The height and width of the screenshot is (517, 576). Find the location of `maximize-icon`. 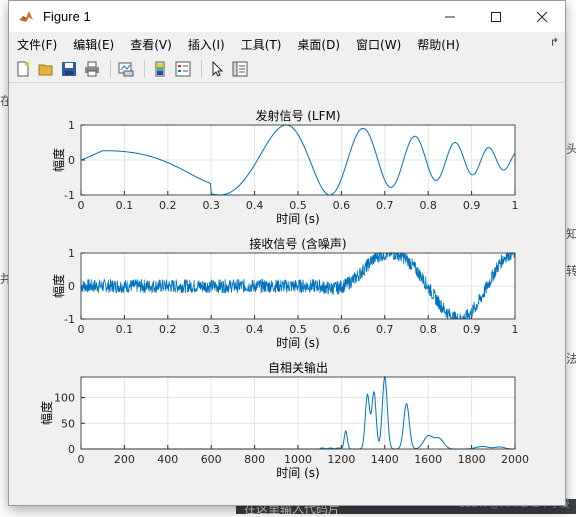

maximize-icon is located at coordinates (496, 16).